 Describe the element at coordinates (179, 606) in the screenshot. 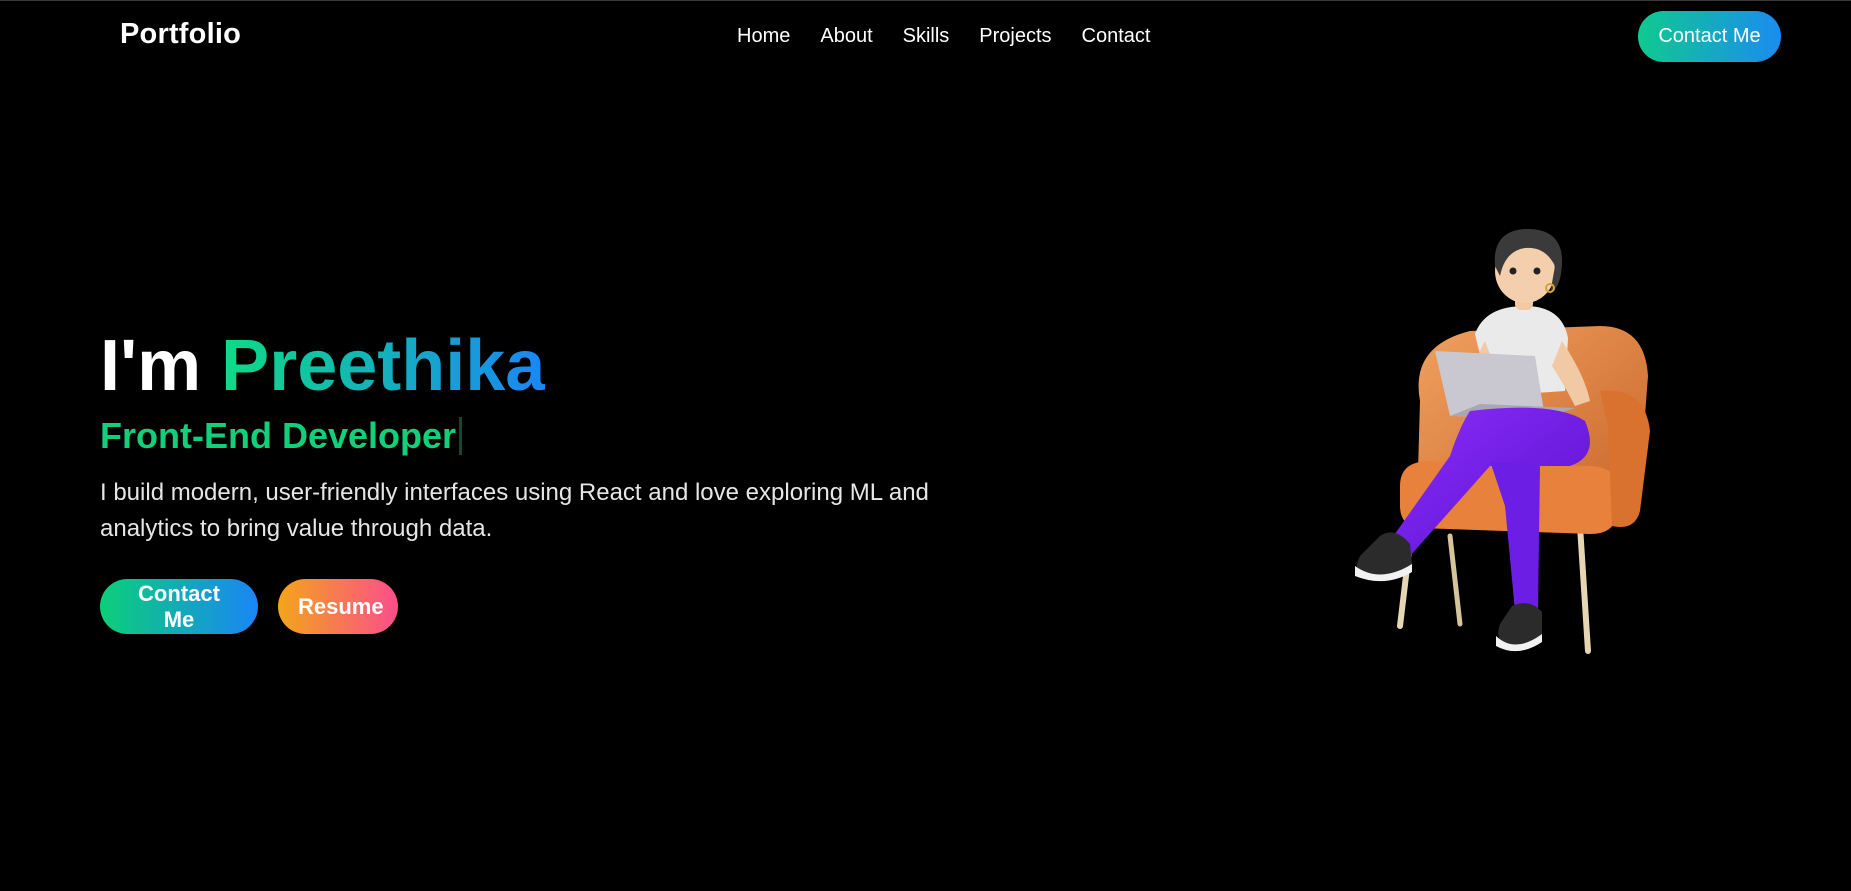

I see `contact-me-button: Contact Me` at that location.